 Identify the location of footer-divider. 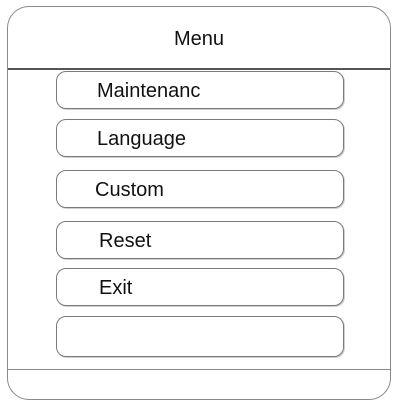
(199, 369).